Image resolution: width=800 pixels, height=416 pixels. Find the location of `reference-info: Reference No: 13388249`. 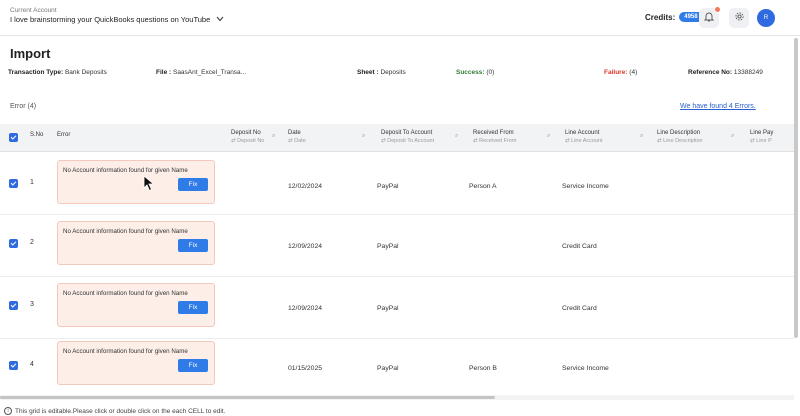

reference-info: Reference No: 13388249 is located at coordinates (725, 72).